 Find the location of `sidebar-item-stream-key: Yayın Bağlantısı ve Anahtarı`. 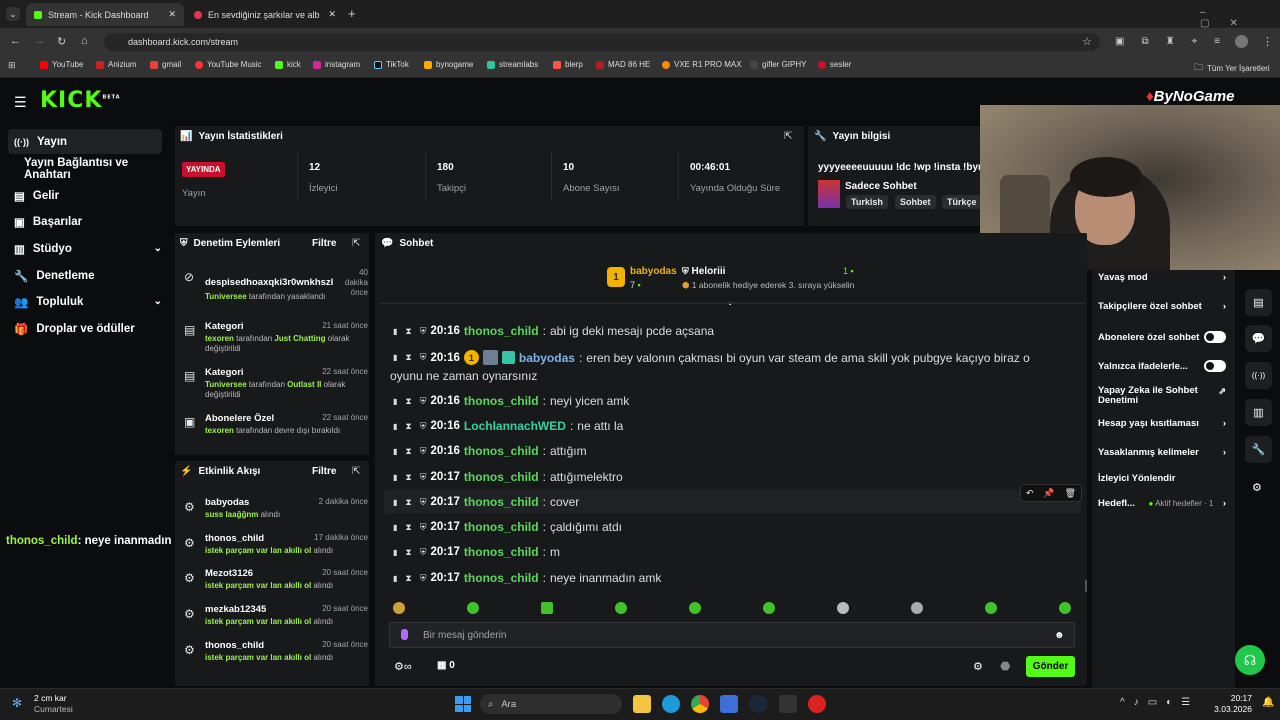

sidebar-item-stream-key: Yayın Bağlantısı ve Anahtarı is located at coordinates (85, 168).